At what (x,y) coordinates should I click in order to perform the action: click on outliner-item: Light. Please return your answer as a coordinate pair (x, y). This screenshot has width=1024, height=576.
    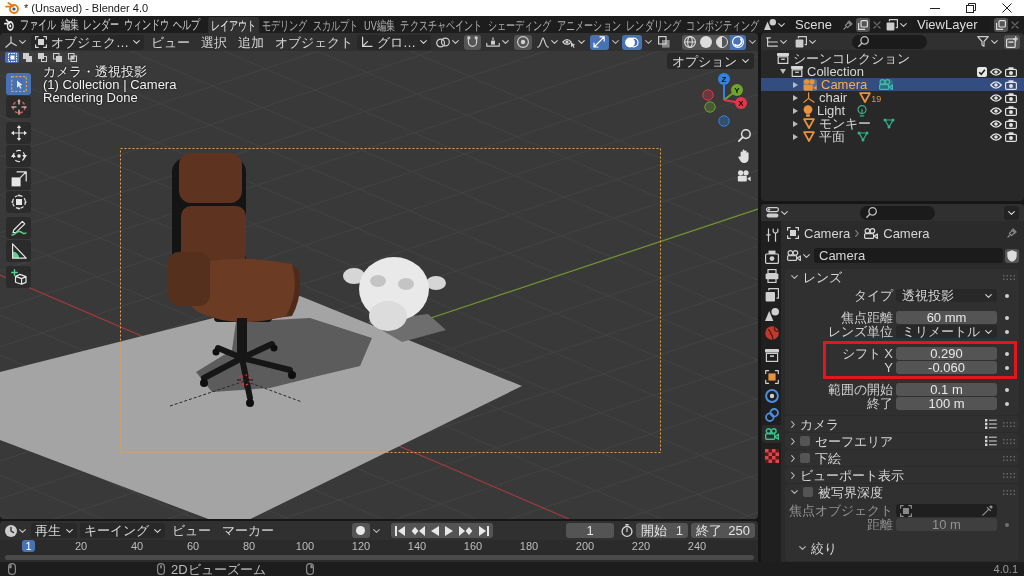
    Looking at the image, I should click on (892, 110).